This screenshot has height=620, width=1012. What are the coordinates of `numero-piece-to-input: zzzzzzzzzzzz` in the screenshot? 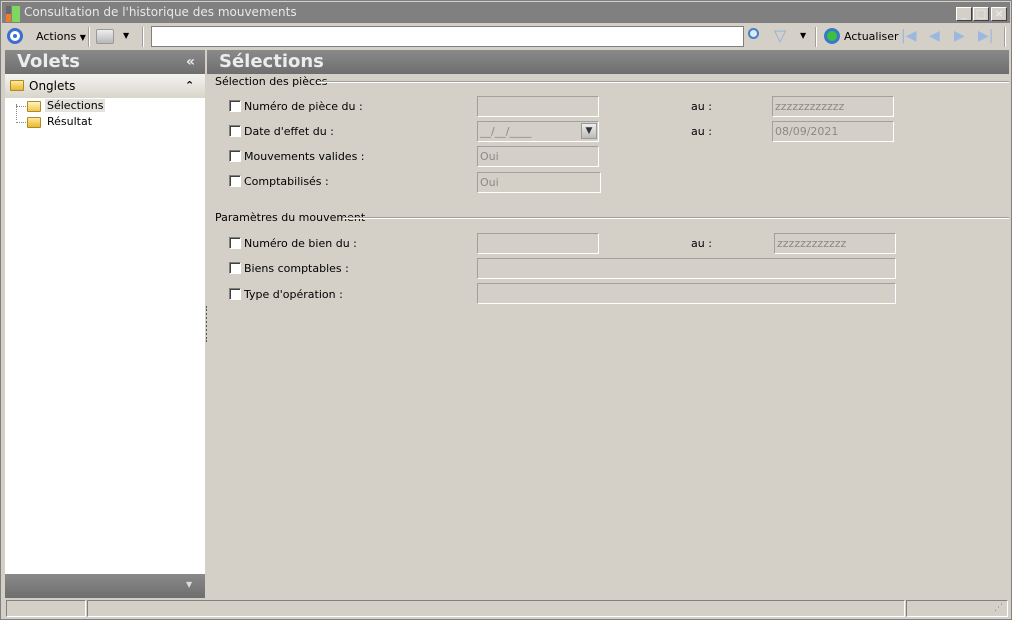 It's located at (833, 106).